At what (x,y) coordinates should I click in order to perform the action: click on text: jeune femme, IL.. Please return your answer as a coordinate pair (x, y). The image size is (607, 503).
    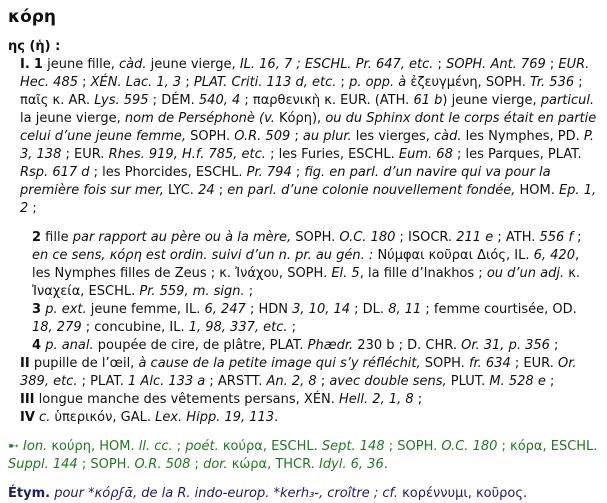
    Looking at the image, I should click on (145, 309).